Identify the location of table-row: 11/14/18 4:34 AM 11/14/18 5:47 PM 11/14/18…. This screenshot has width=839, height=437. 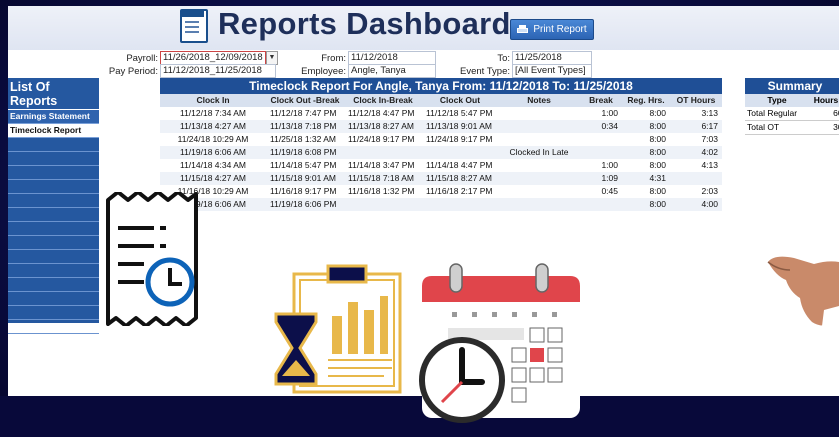
(441, 165).